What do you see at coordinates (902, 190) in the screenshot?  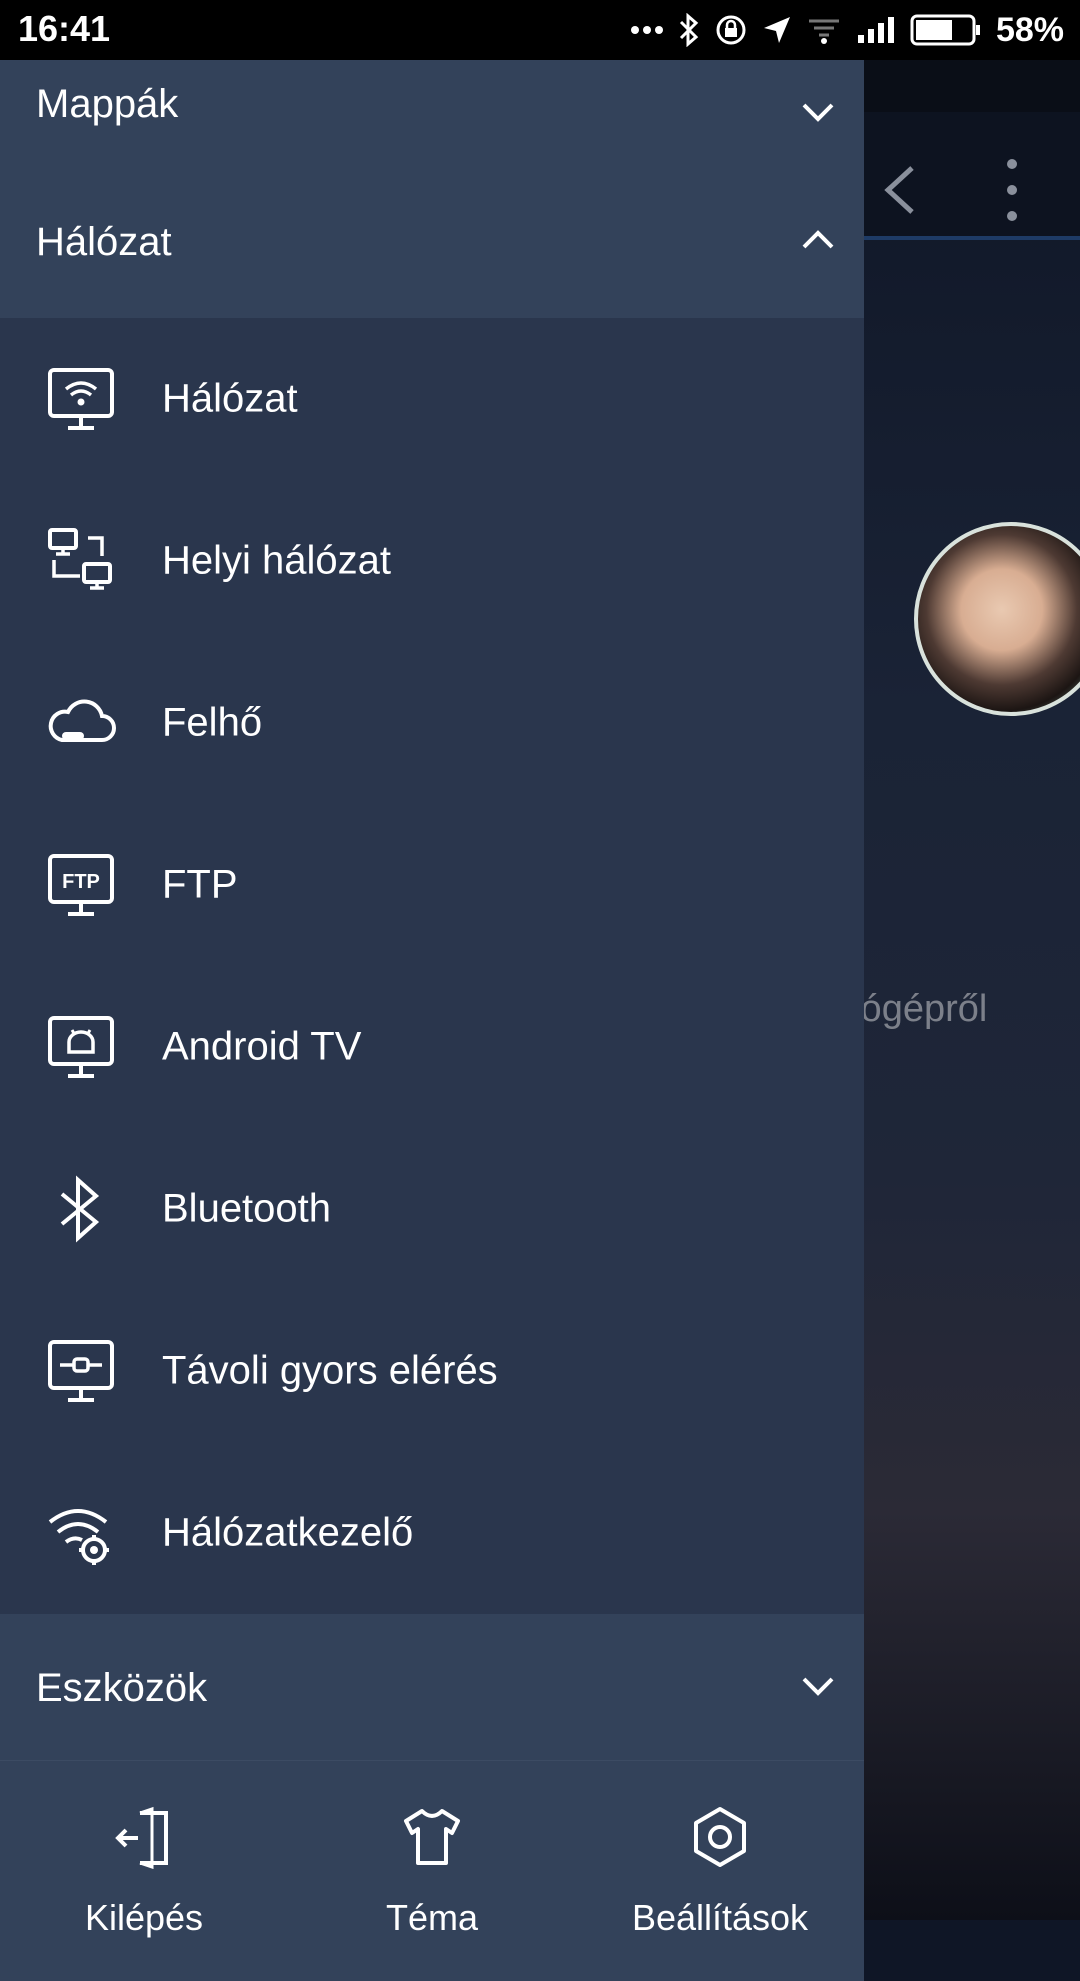 I see `back-arrow-icon` at bounding box center [902, 190].